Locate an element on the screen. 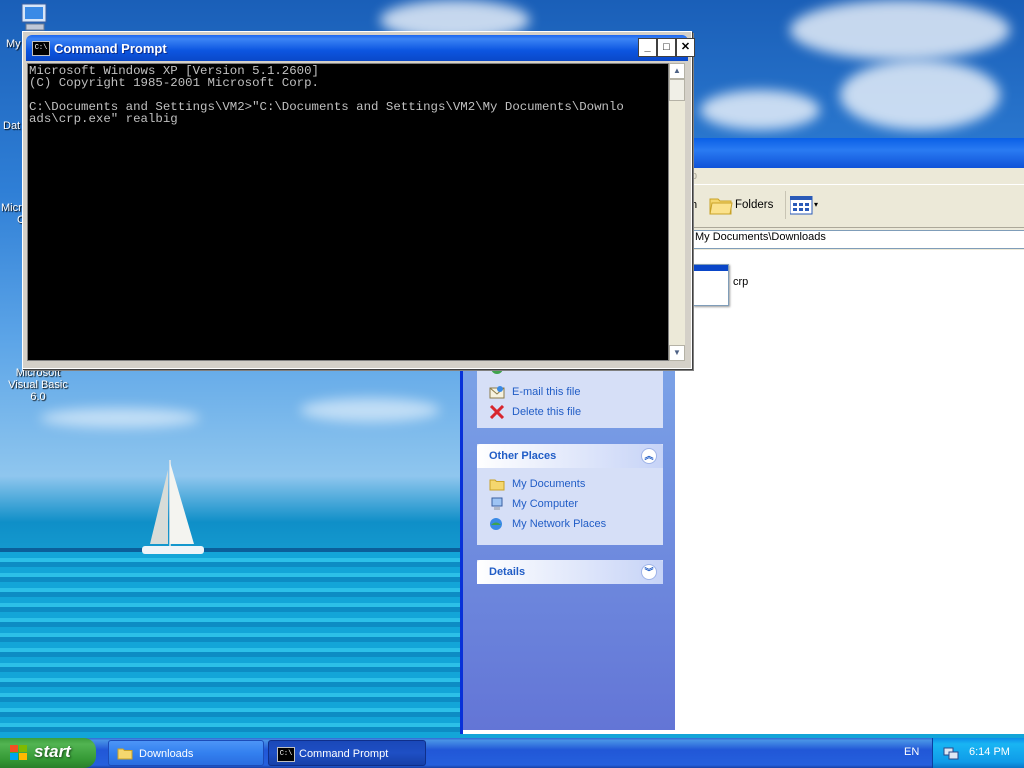 The width and height of the screenshot is (1024, 768). desktop-icon-label: Microsoft Visual Basic 6.0 is located at coordinates (38, 385).